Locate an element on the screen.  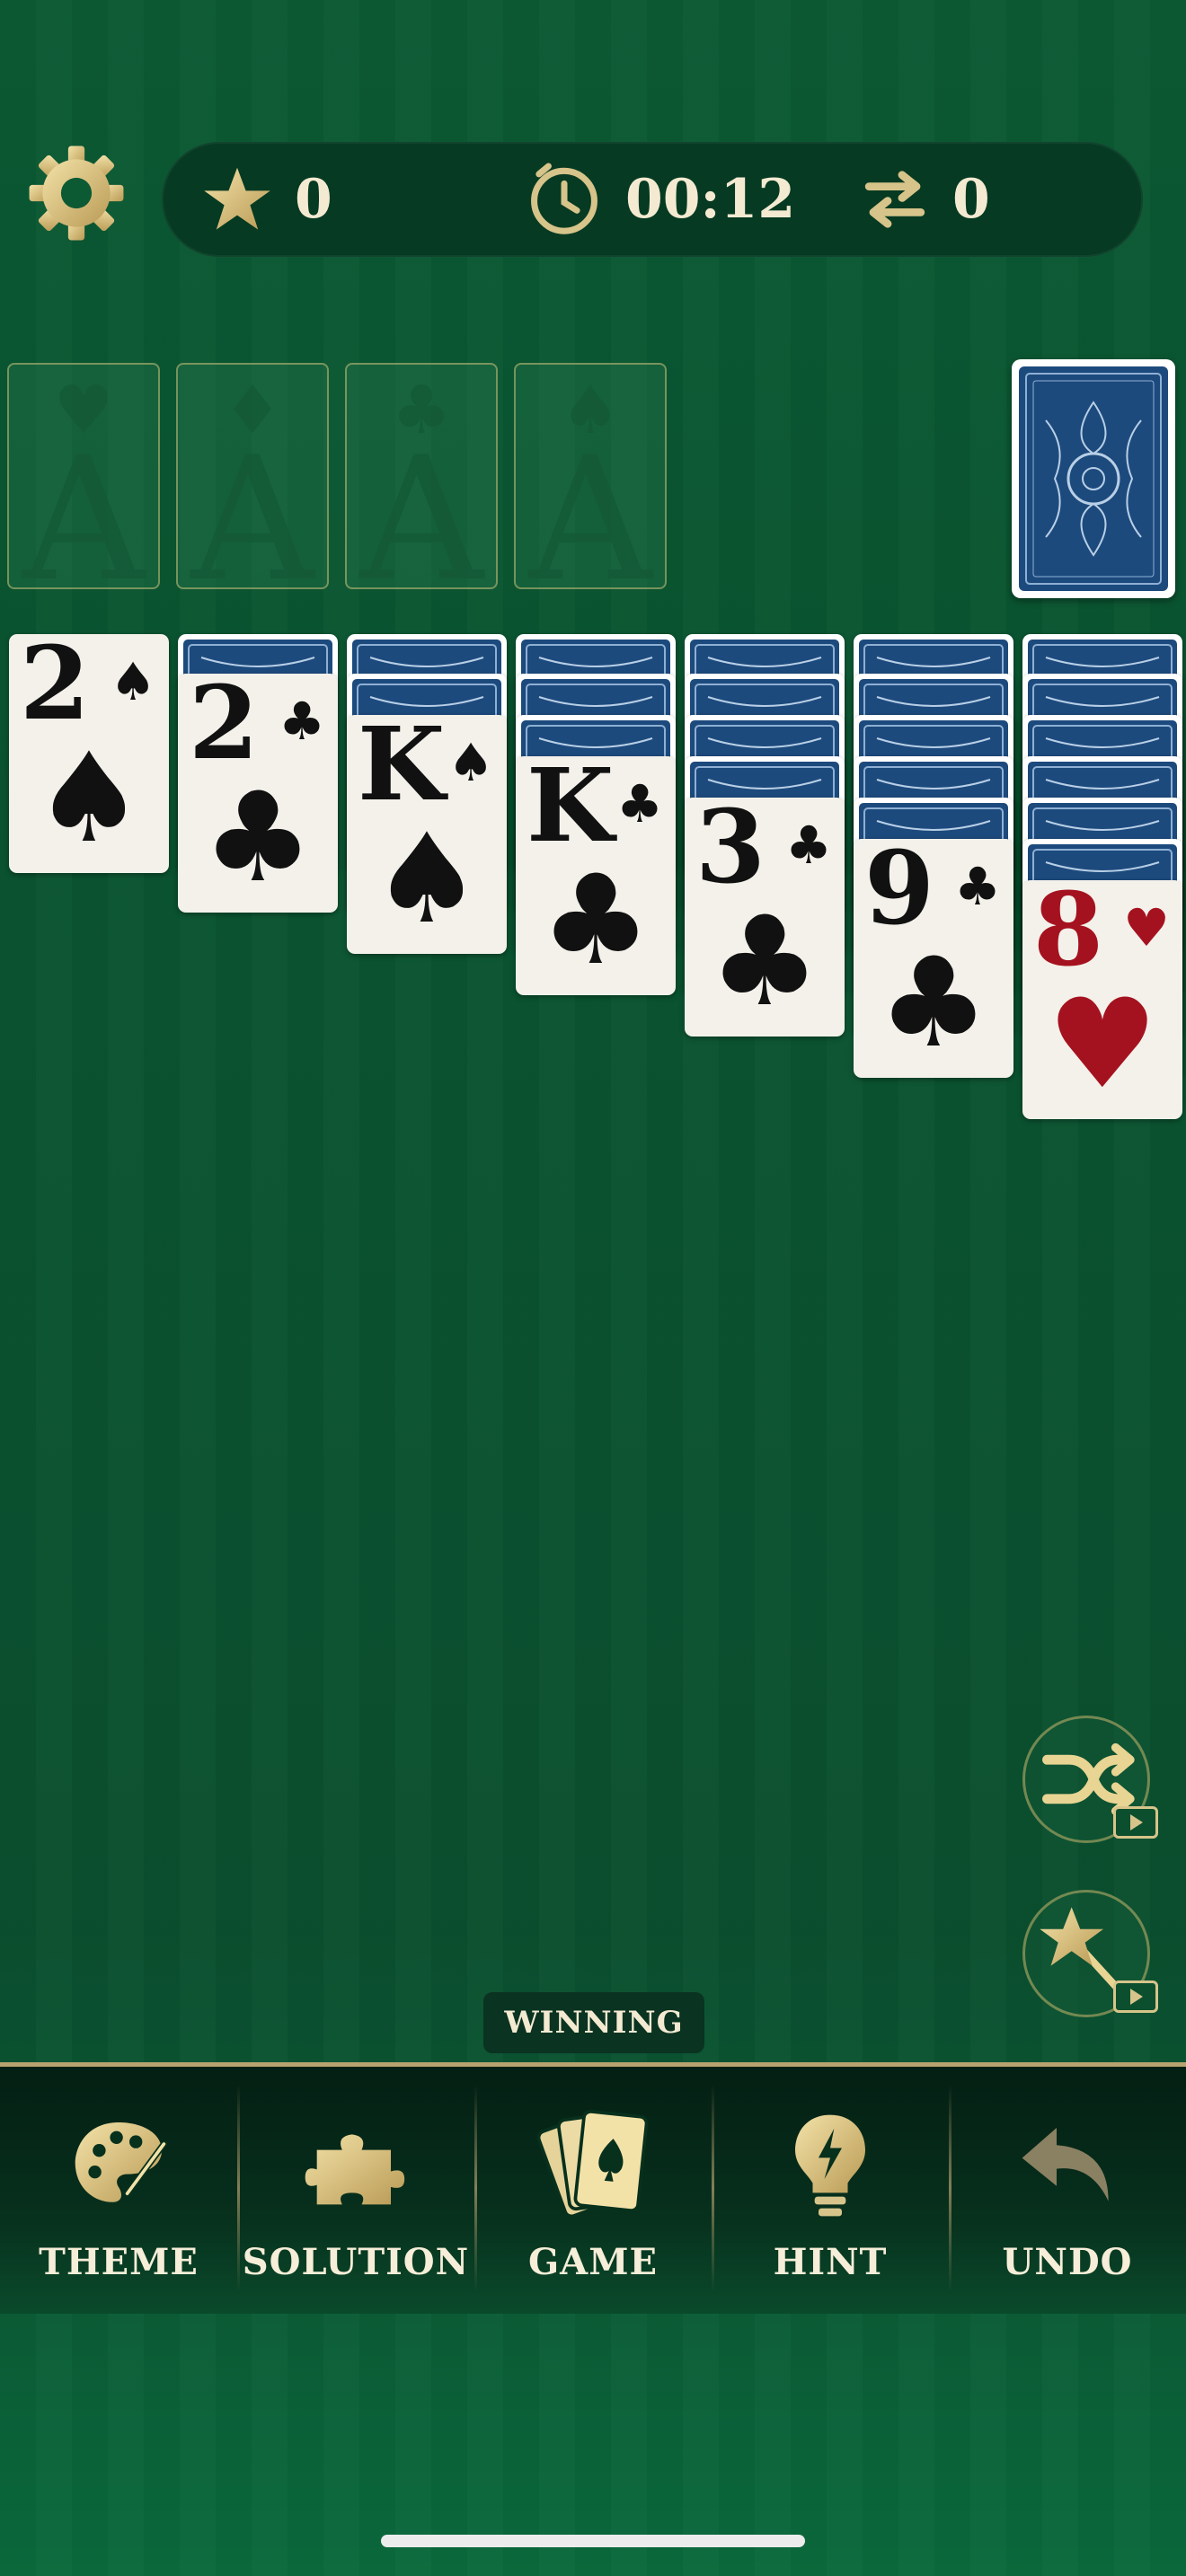
tableau-card: 9 ♣ ♣ is located at coordinates (933, 959).